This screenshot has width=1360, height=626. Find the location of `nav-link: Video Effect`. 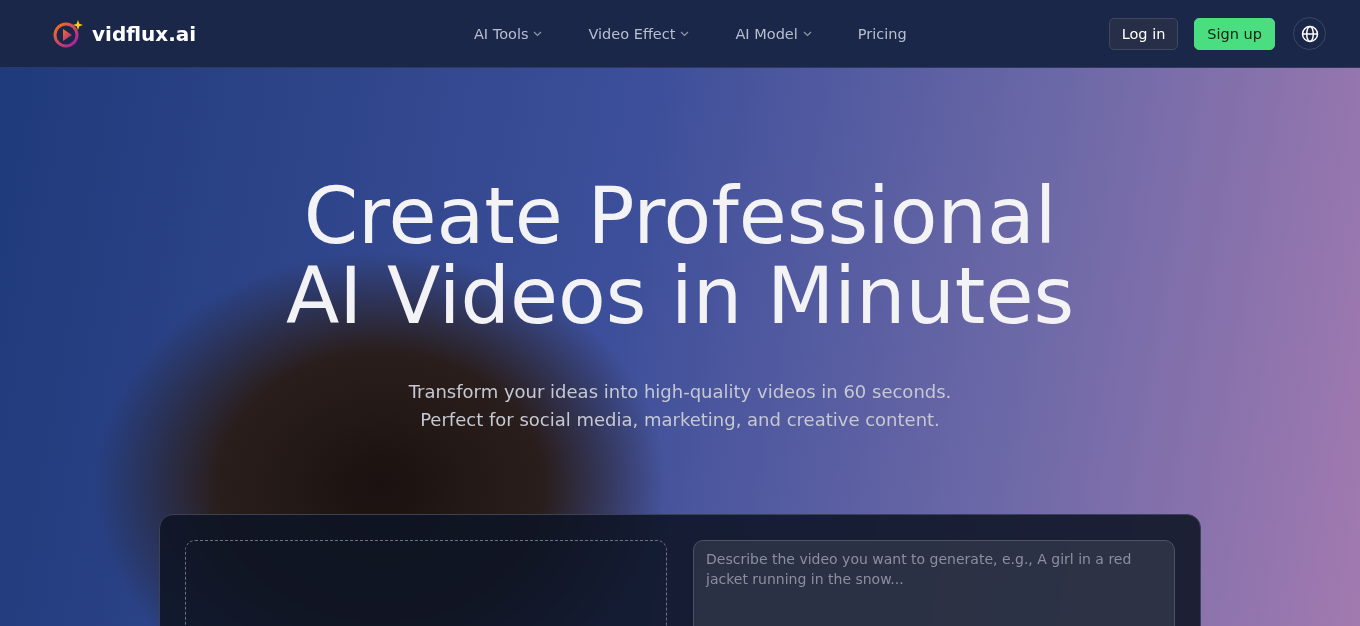

nav-link: Video Effect is located at coordinates (639, 33).